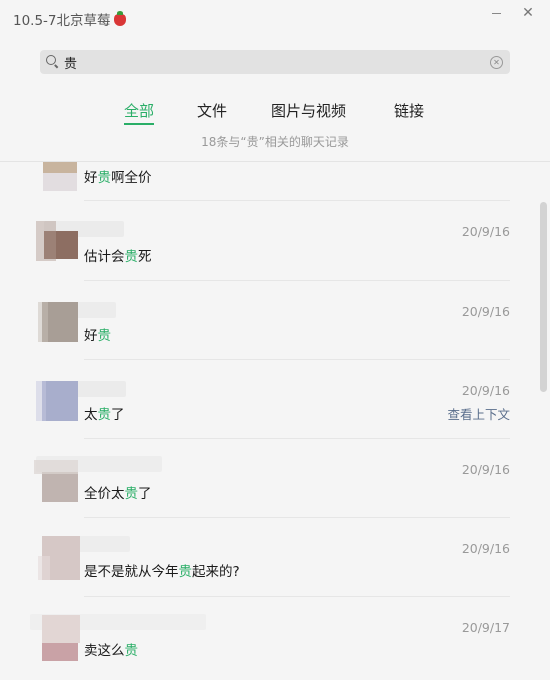 The height and width of the screenshot is (680, 550). What do you see at coordinates (62, 21) in the screenshot?
I see `window-title-text: 10.5-7北京草莓` at bounding box center [62, 21].